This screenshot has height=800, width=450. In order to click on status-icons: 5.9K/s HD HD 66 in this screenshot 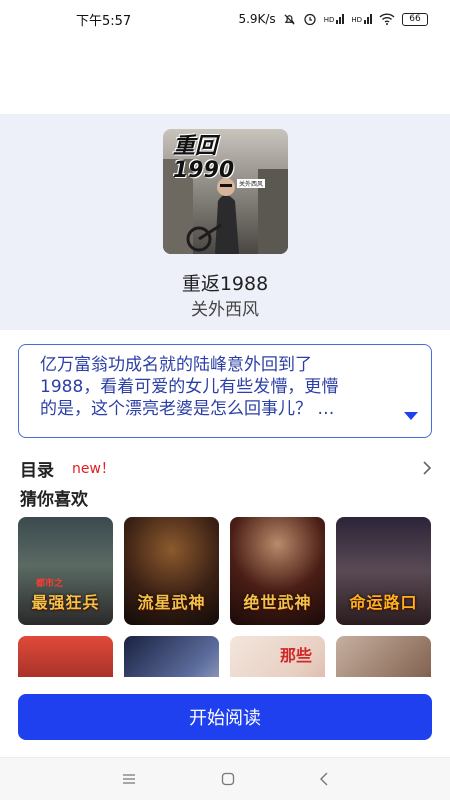, I will do `click(333, 19)`.